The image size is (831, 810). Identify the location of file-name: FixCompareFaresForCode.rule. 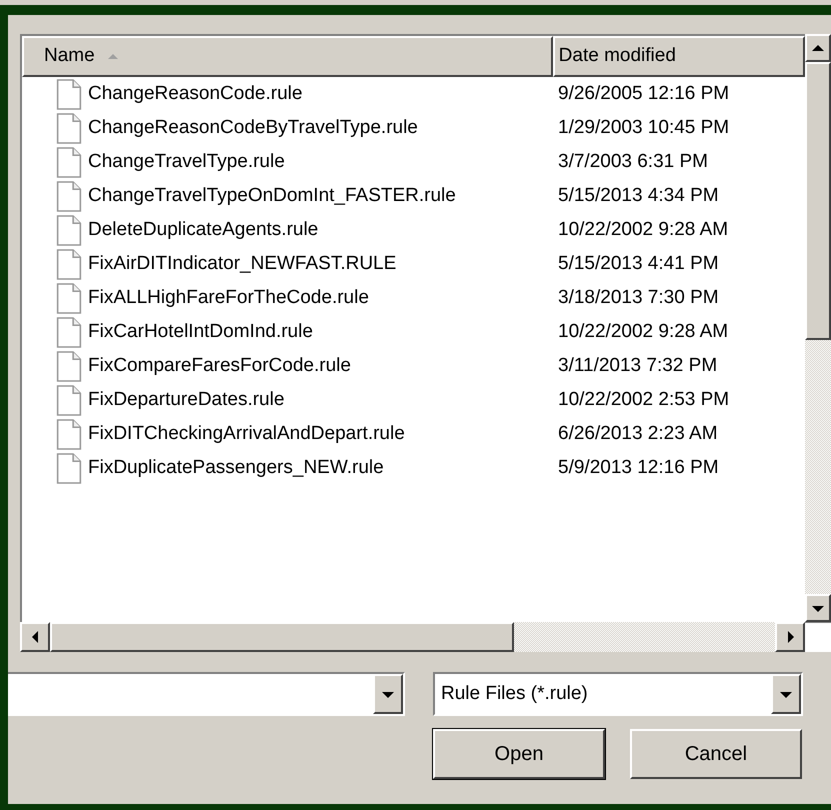
(219, 366).